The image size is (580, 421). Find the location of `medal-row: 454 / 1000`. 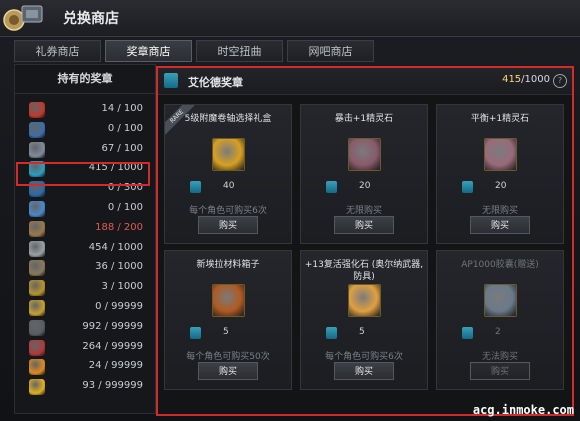

medal-row: 454 / 1000 is located at coordinates (85, 249).